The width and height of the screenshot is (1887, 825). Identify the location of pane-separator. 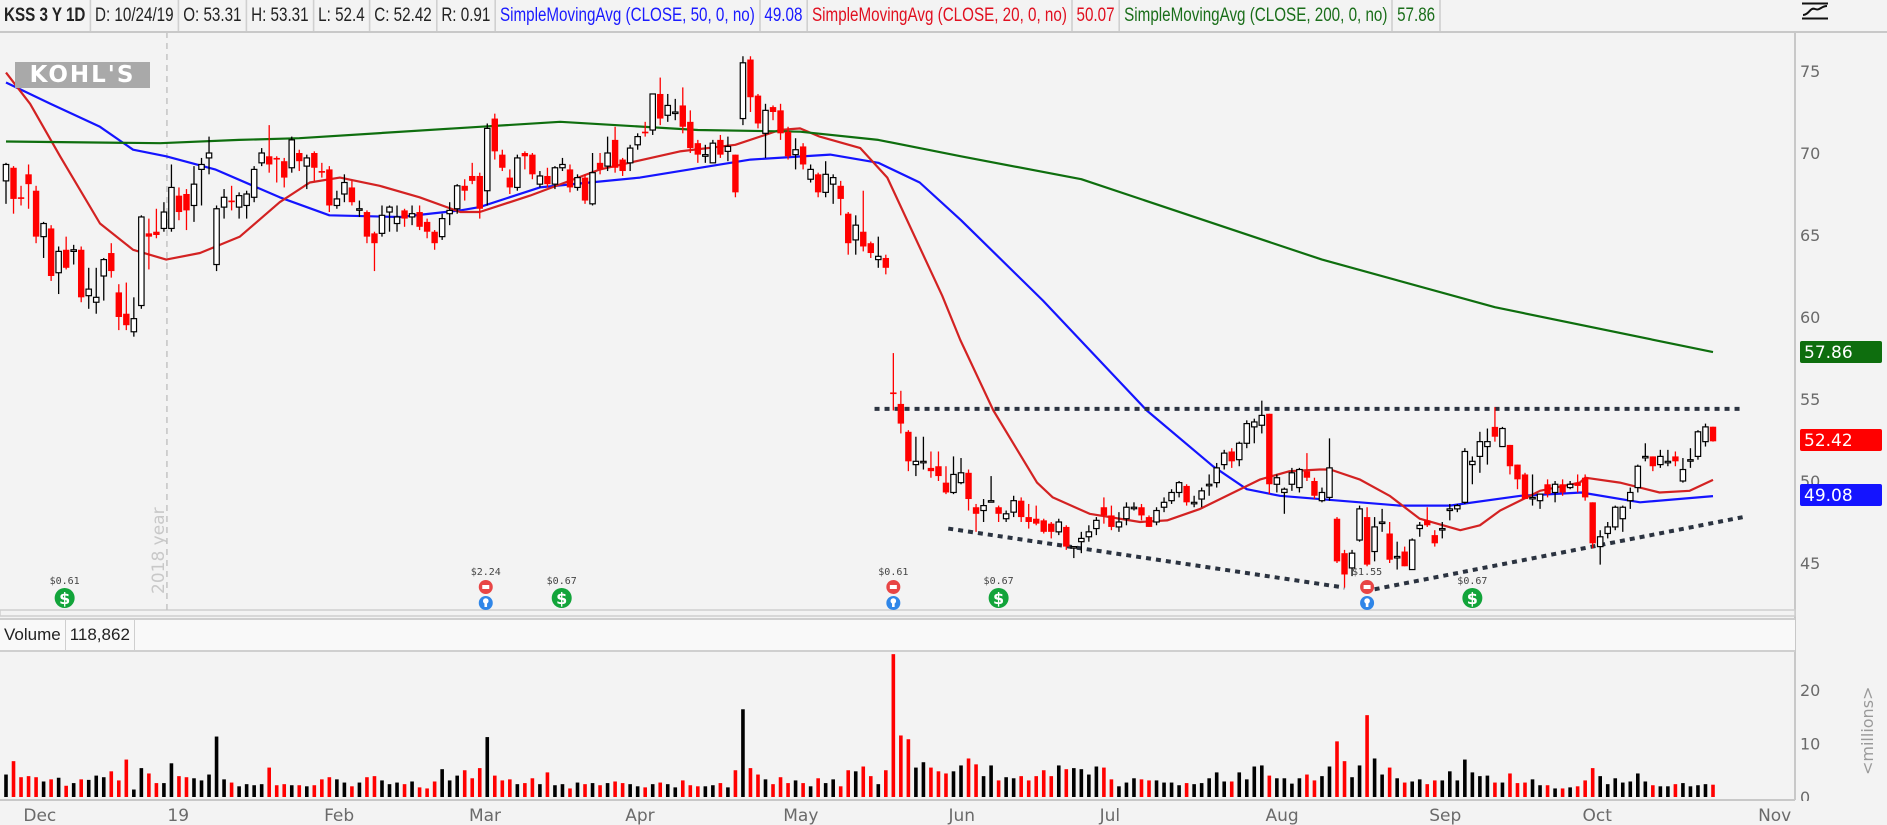
(898, 613).